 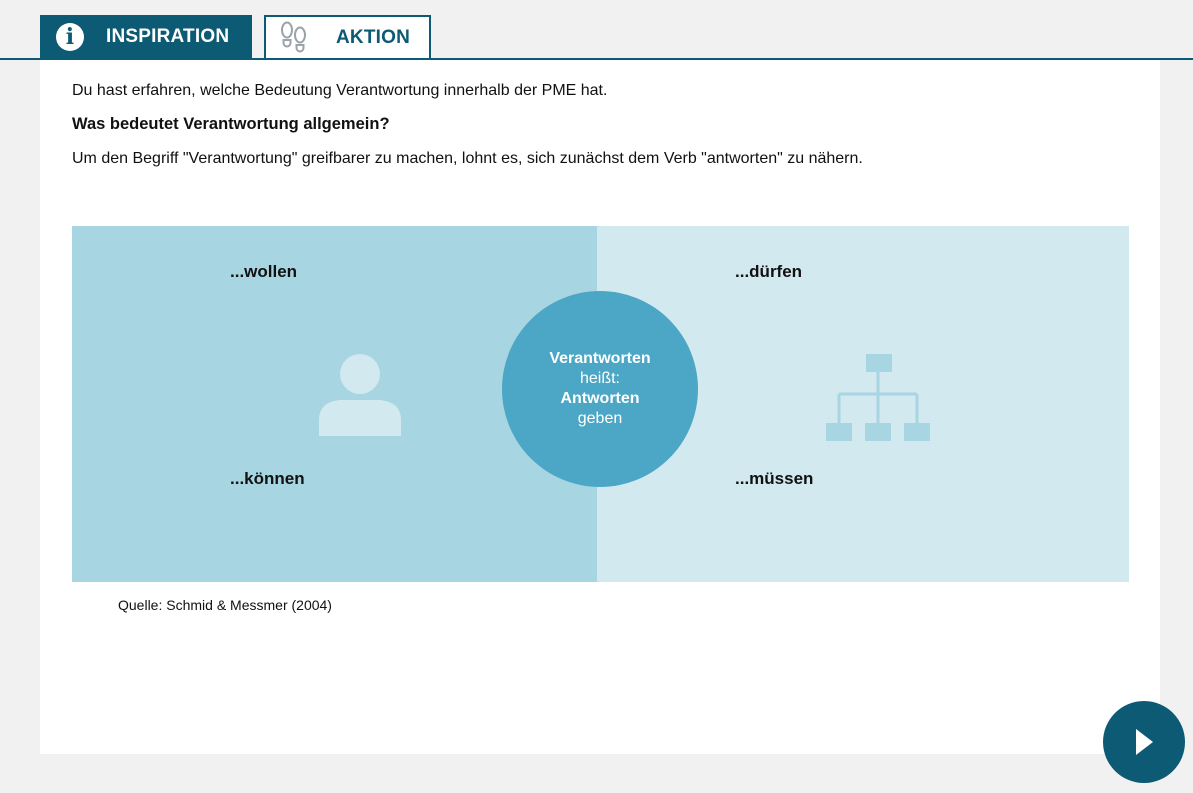 I want to click on label-wollen: ...wollen, so click(x=264, y=271).